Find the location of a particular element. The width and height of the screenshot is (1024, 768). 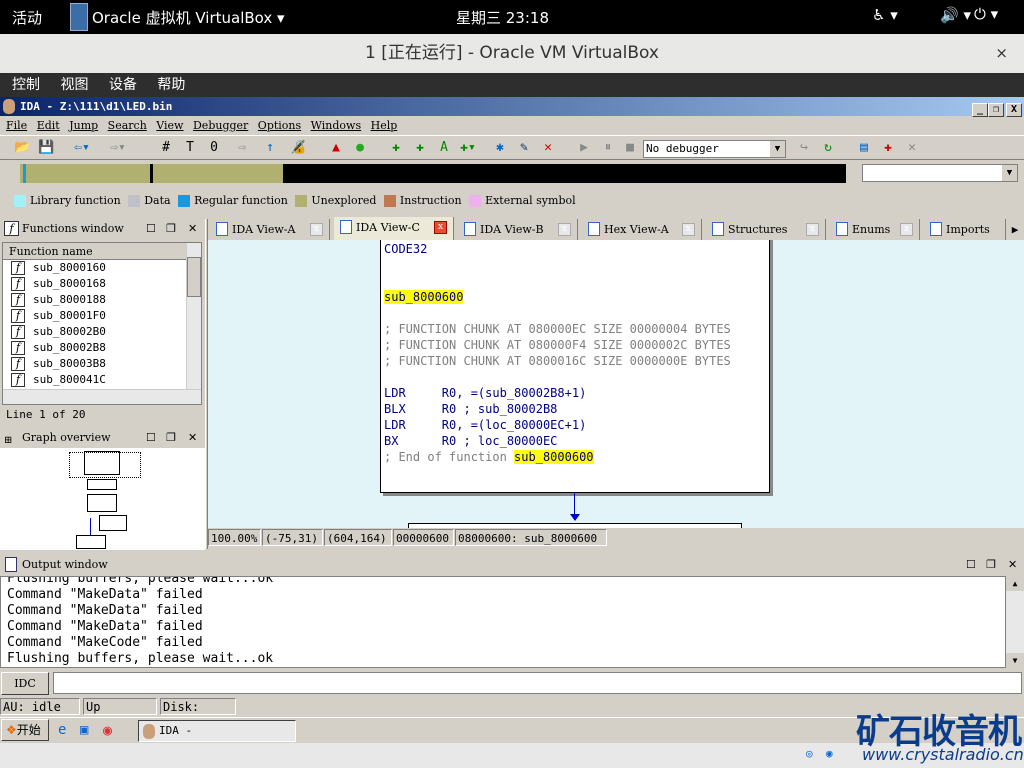

forward-icon: ⇨▾ is located at coordinates (118, 148).